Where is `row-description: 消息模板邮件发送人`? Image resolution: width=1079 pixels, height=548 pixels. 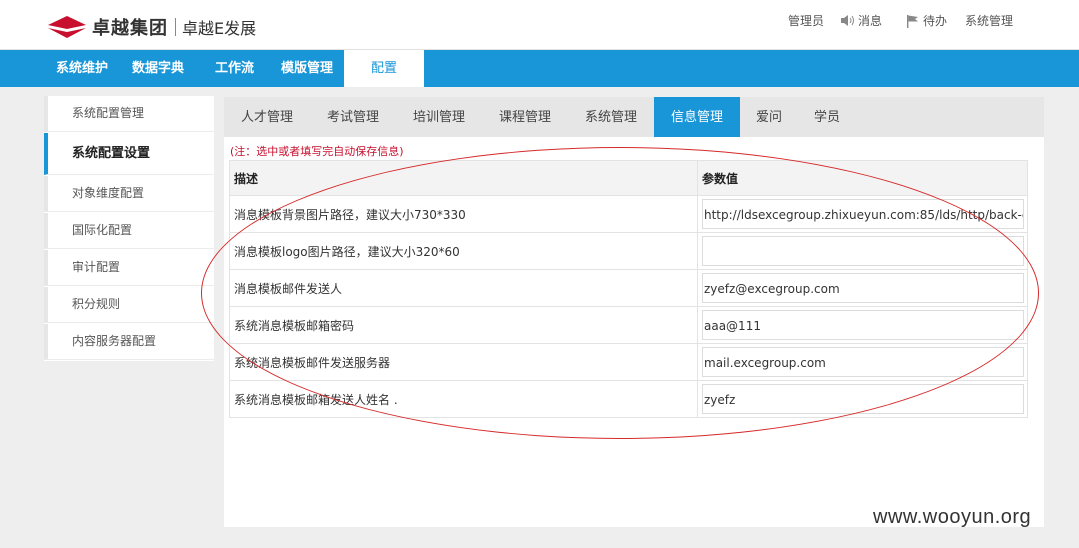 row-description: 消息模板邮件发送人 is located at coordinates (463, 288).